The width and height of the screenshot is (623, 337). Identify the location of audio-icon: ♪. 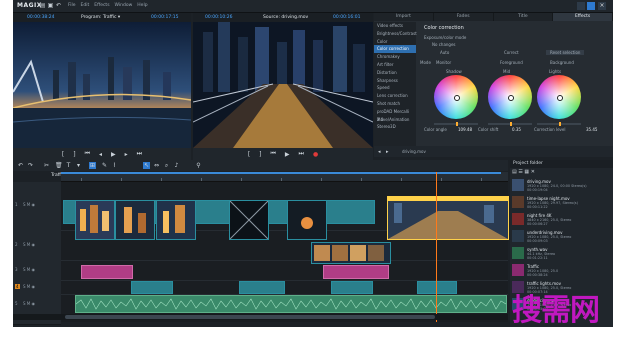
(176, 165).